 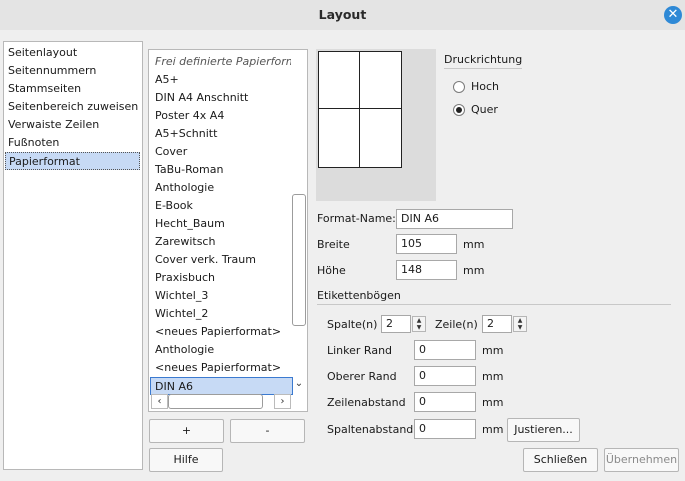 What do you see at coordinates (396, 324) in the screenshot?
I see `columns-input: 2` at bounding box center [396, 324].